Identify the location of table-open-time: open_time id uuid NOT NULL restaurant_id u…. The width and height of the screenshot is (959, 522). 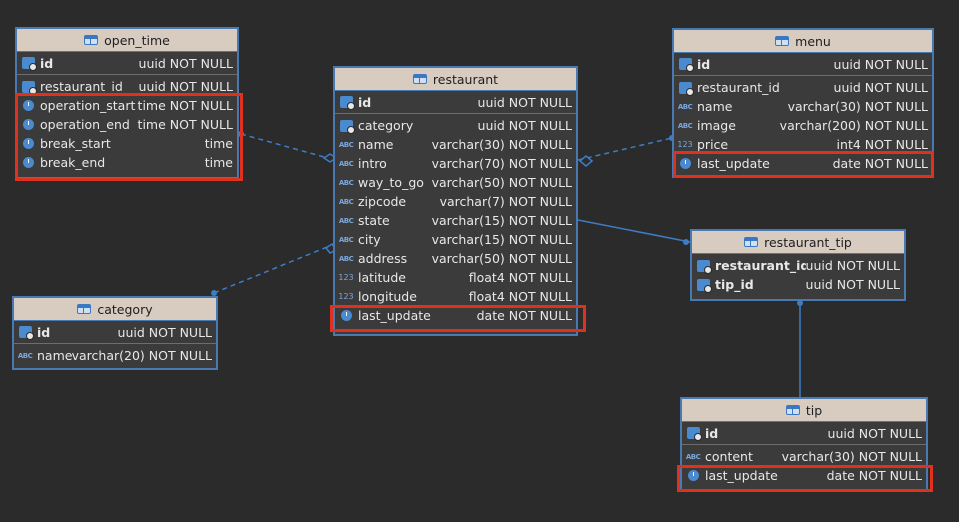
(127, 103).